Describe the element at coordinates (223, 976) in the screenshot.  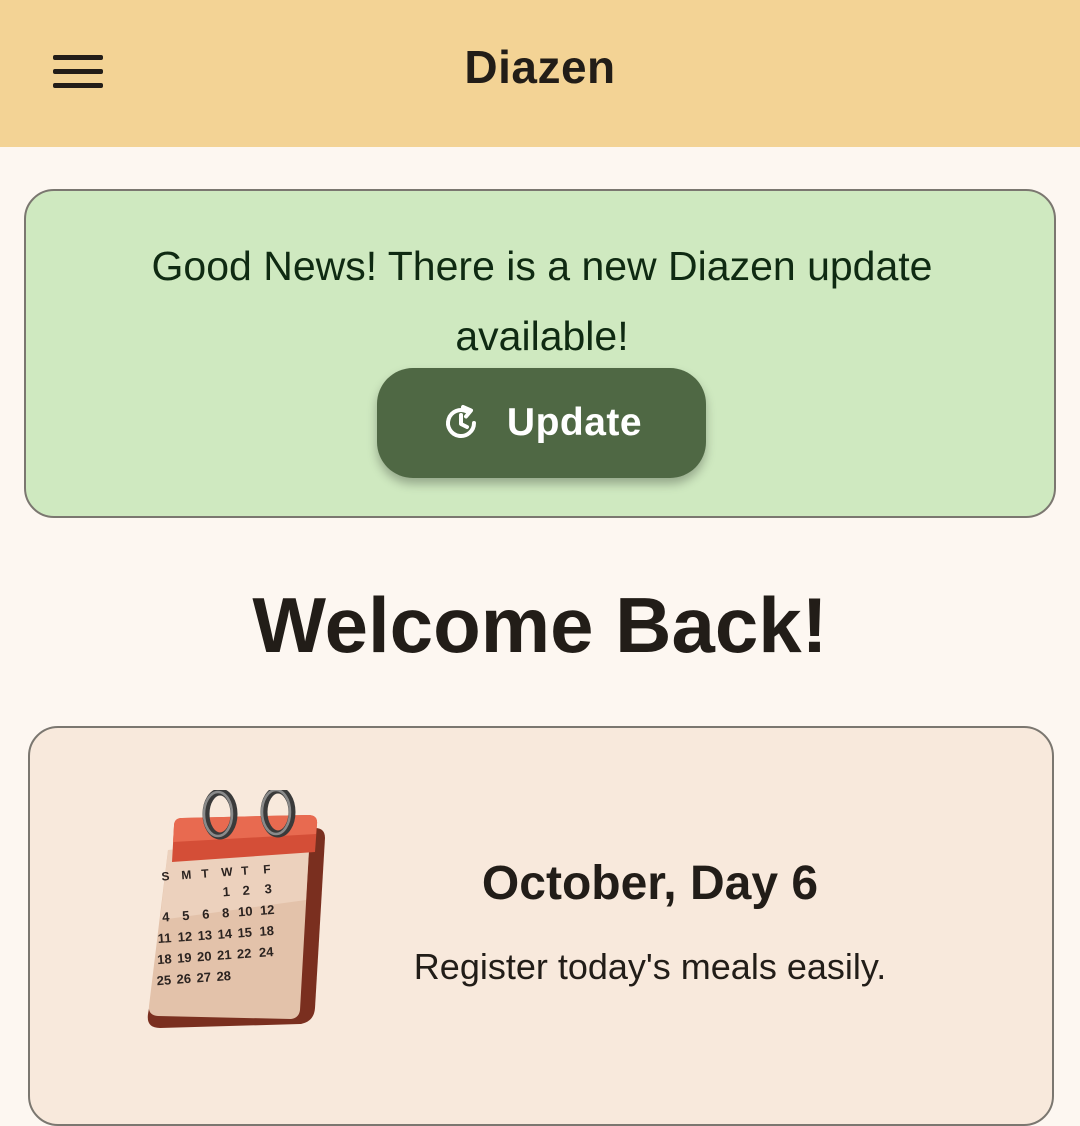
I see `calendar-day-number: 28` at that location.